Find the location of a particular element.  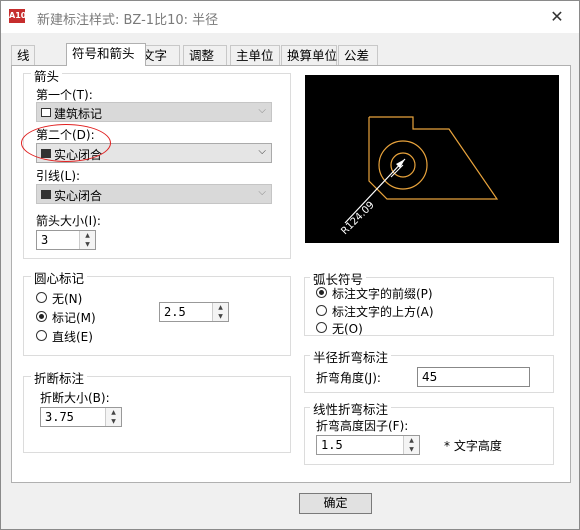

center-mark-mark-label: 标记(M) is located at coordinates (74, 318).